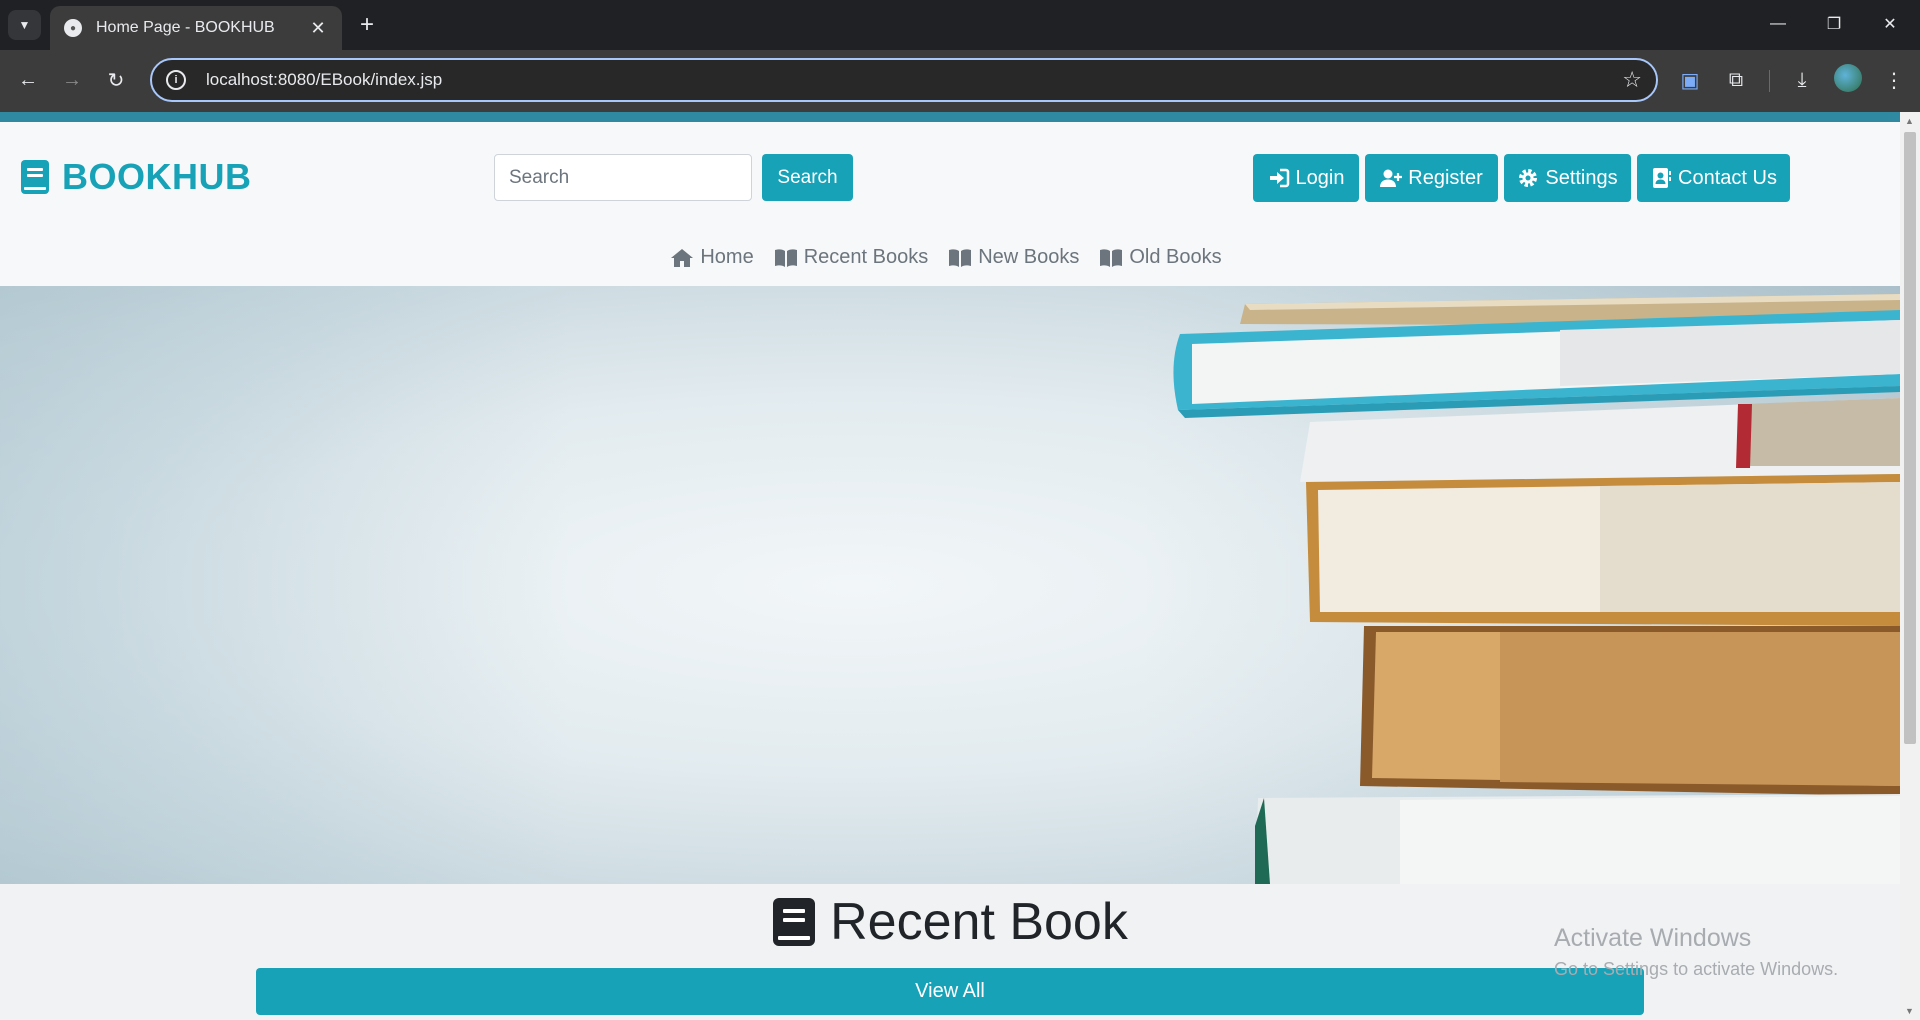  What do you see at coordinates (1894, 80) in the screenshot?
I see `browser-menu-icon: ⋮` at bounding box center [1894, 80].